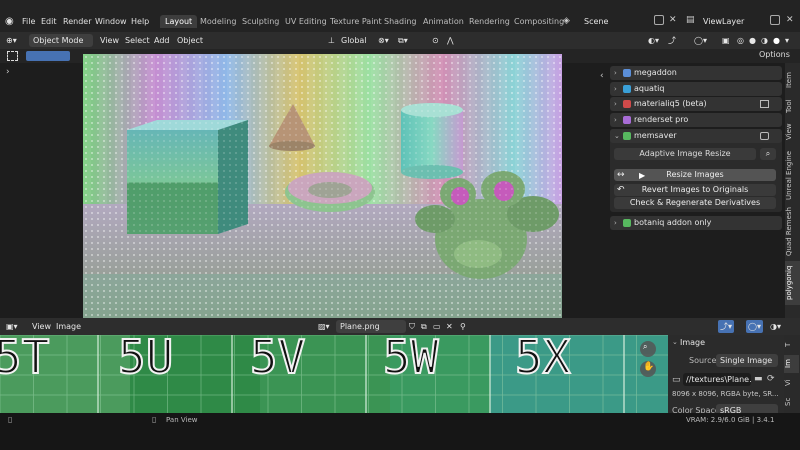  Describe the element at coordinates (8, 72) in the screenshot. I see `toolbar-expand-icon: ›` at that location.